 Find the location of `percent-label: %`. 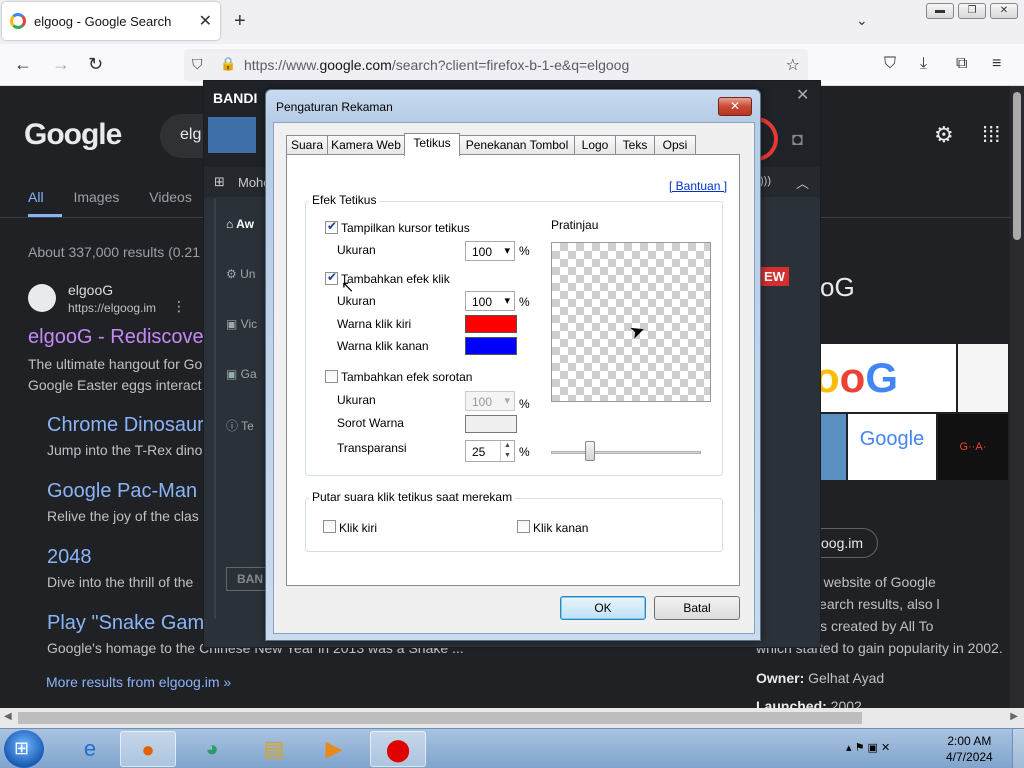

percent-label: % is located at coordinates (524, 404).